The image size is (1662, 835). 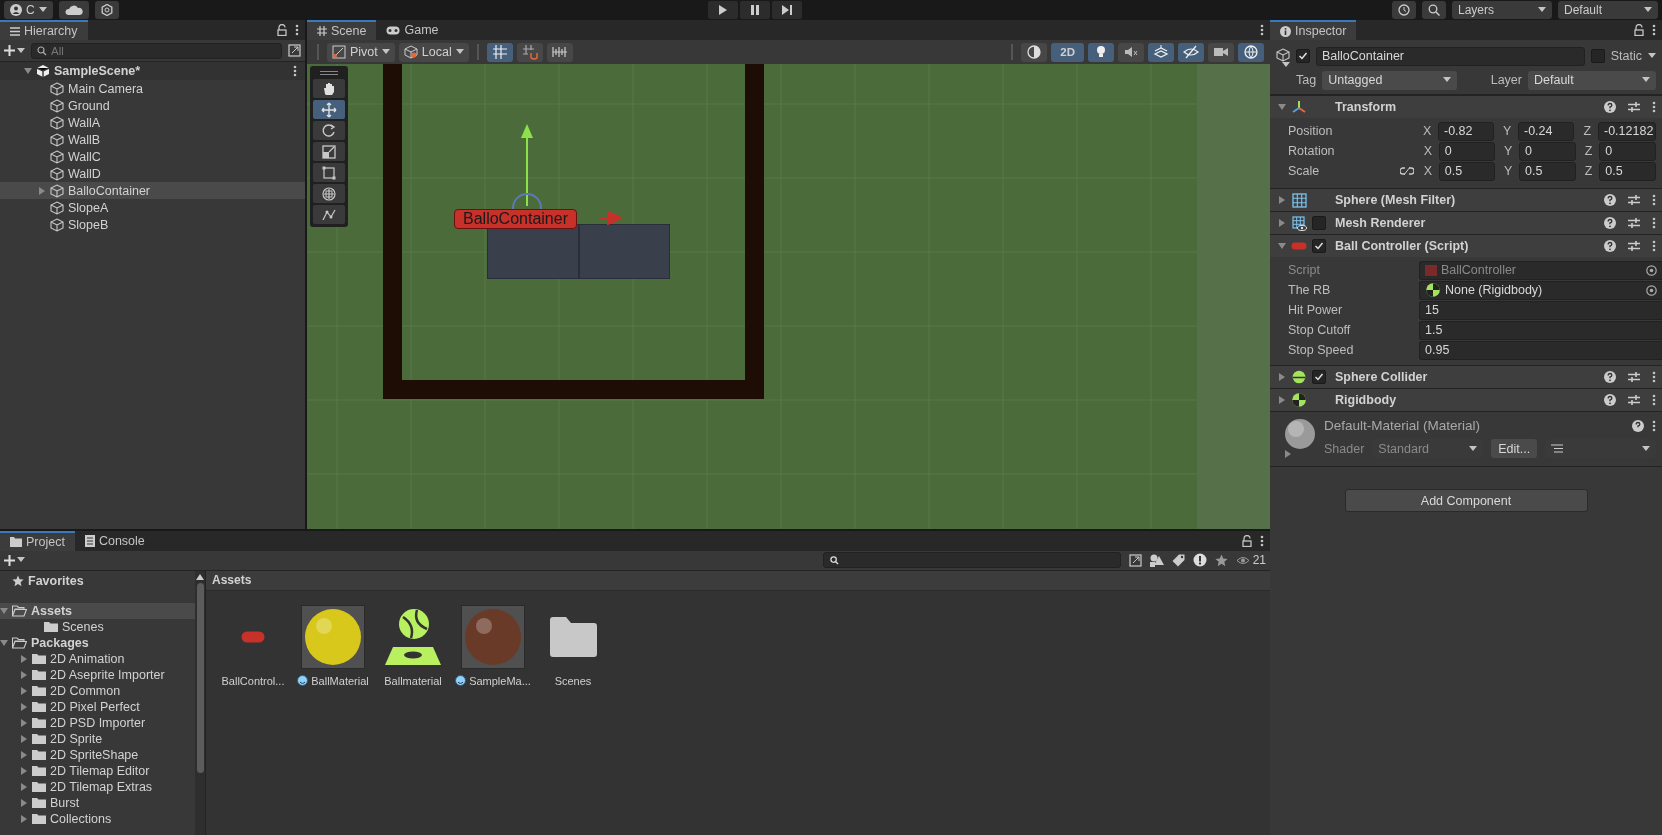 What do you see at coordinates (97, 722) in the screenshot?
I see `project-tree-item: 2D PSD Importer` at bounding box center [97, 722].